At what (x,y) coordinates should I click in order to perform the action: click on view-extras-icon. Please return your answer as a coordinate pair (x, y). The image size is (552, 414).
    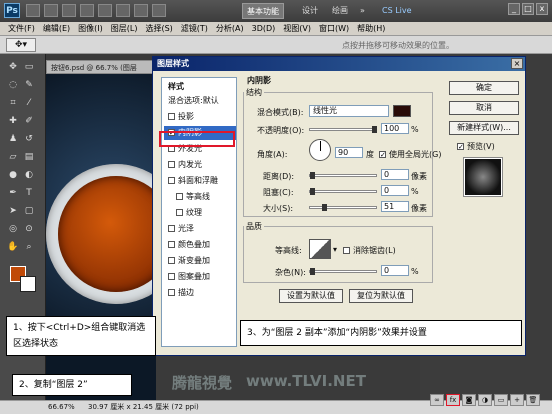
    Looking at the image, I should click on (69, 10).